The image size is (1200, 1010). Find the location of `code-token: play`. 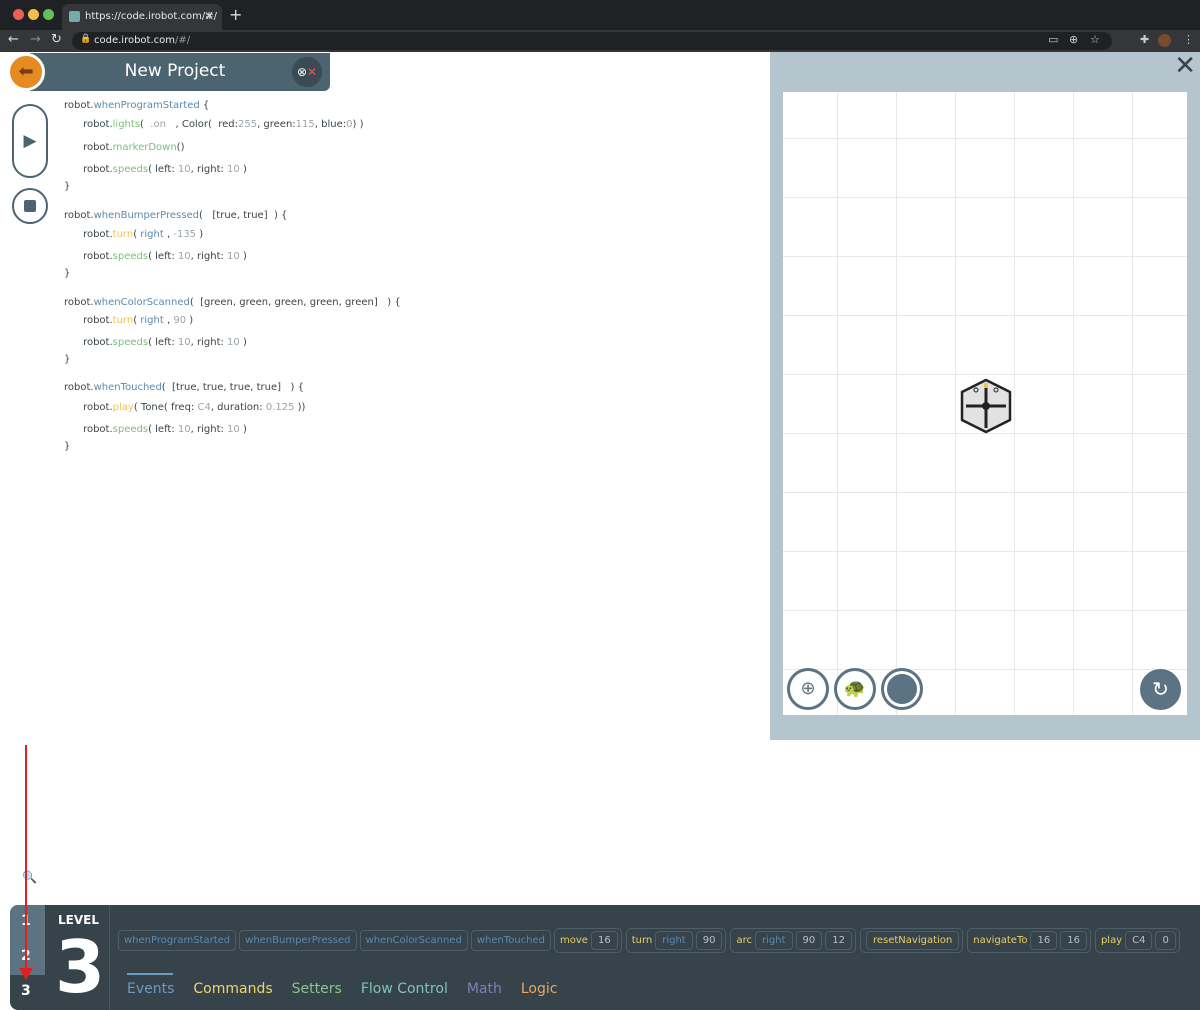

code-token: play is located at coordinates (123, 407).